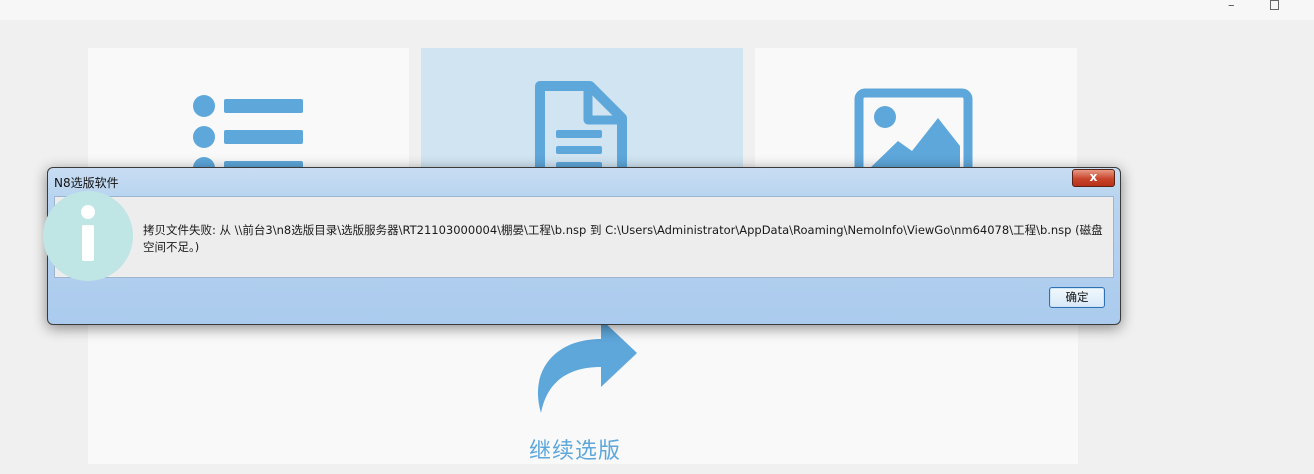 This screenshot has height=474, width=1314. Describe the element at coordinates (1093, 178) in the screenshot. I see `close-button: x` at that location.